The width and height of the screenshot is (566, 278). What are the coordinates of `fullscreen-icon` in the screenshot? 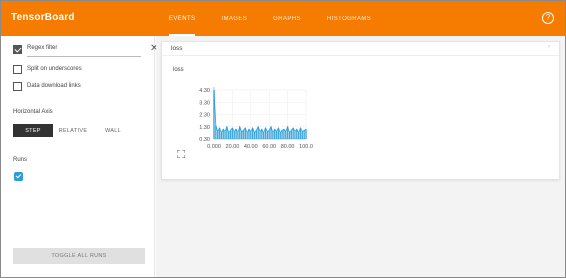 It's located at (181, 154).